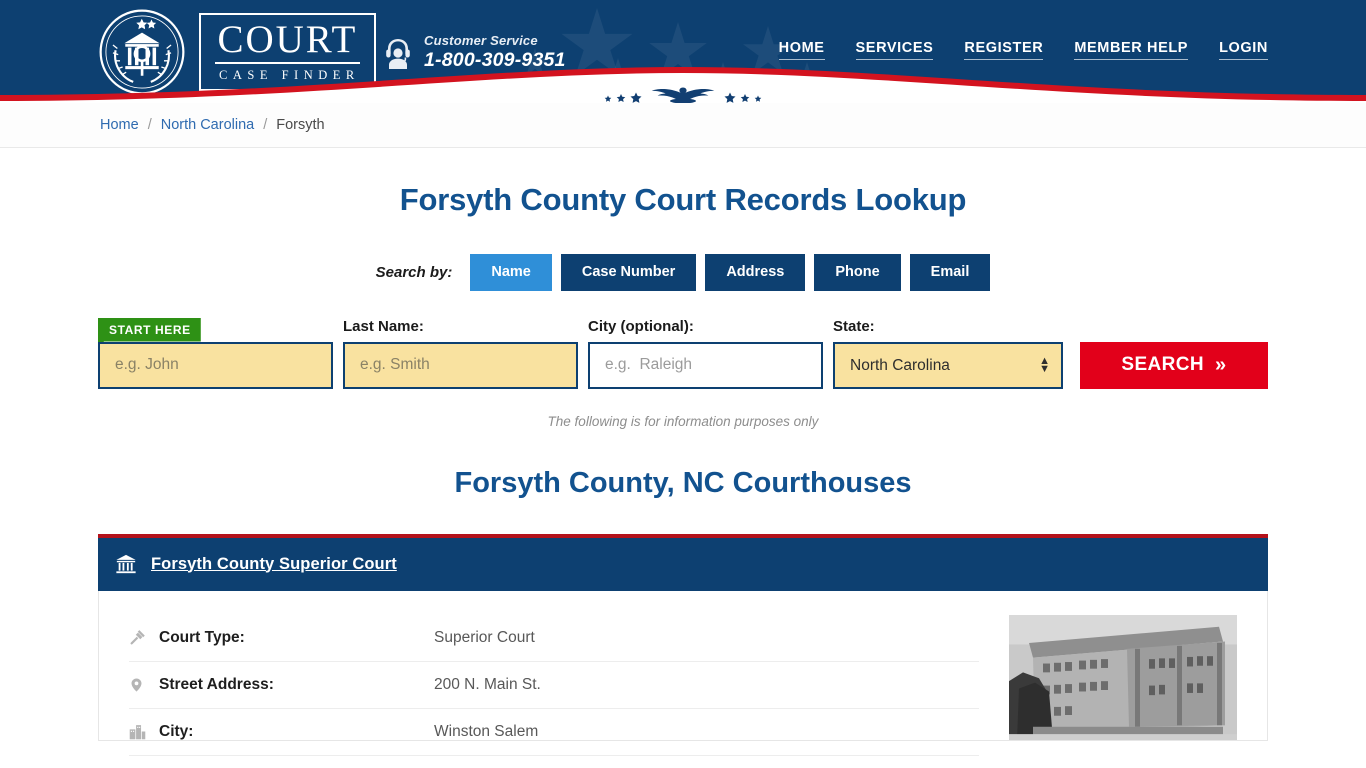 The width and height of the screenshot is (1366, 768). I want to click on search-button: SEARCH », so click(1174, 365).